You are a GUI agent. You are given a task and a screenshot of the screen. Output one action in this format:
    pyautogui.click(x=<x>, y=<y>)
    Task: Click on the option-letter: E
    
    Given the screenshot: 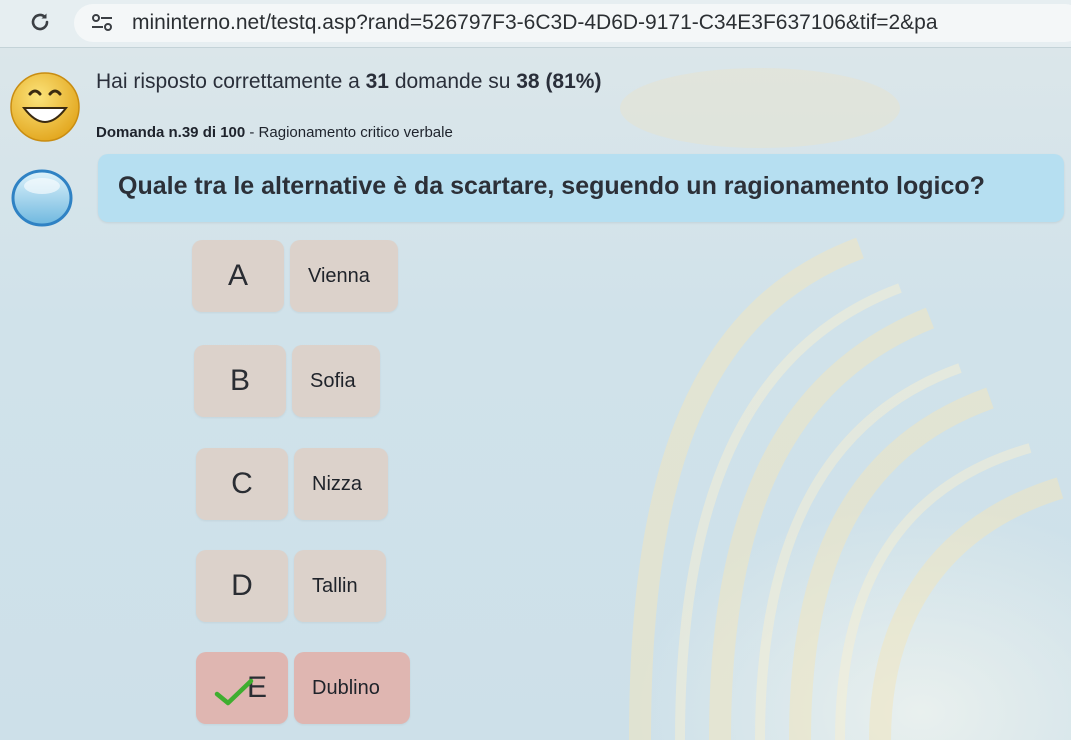 What is the action you would take?
    pyautogui.click(x=242, y=688)
    